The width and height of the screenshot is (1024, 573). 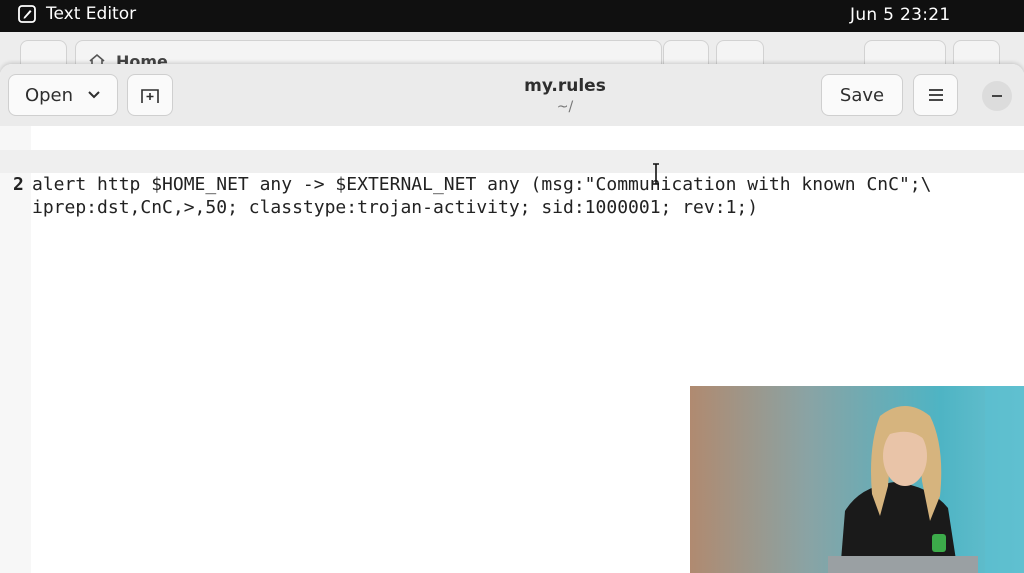 I want to click on header-bar: Open my.rules ~/ Save, so click(x=512, y=95).